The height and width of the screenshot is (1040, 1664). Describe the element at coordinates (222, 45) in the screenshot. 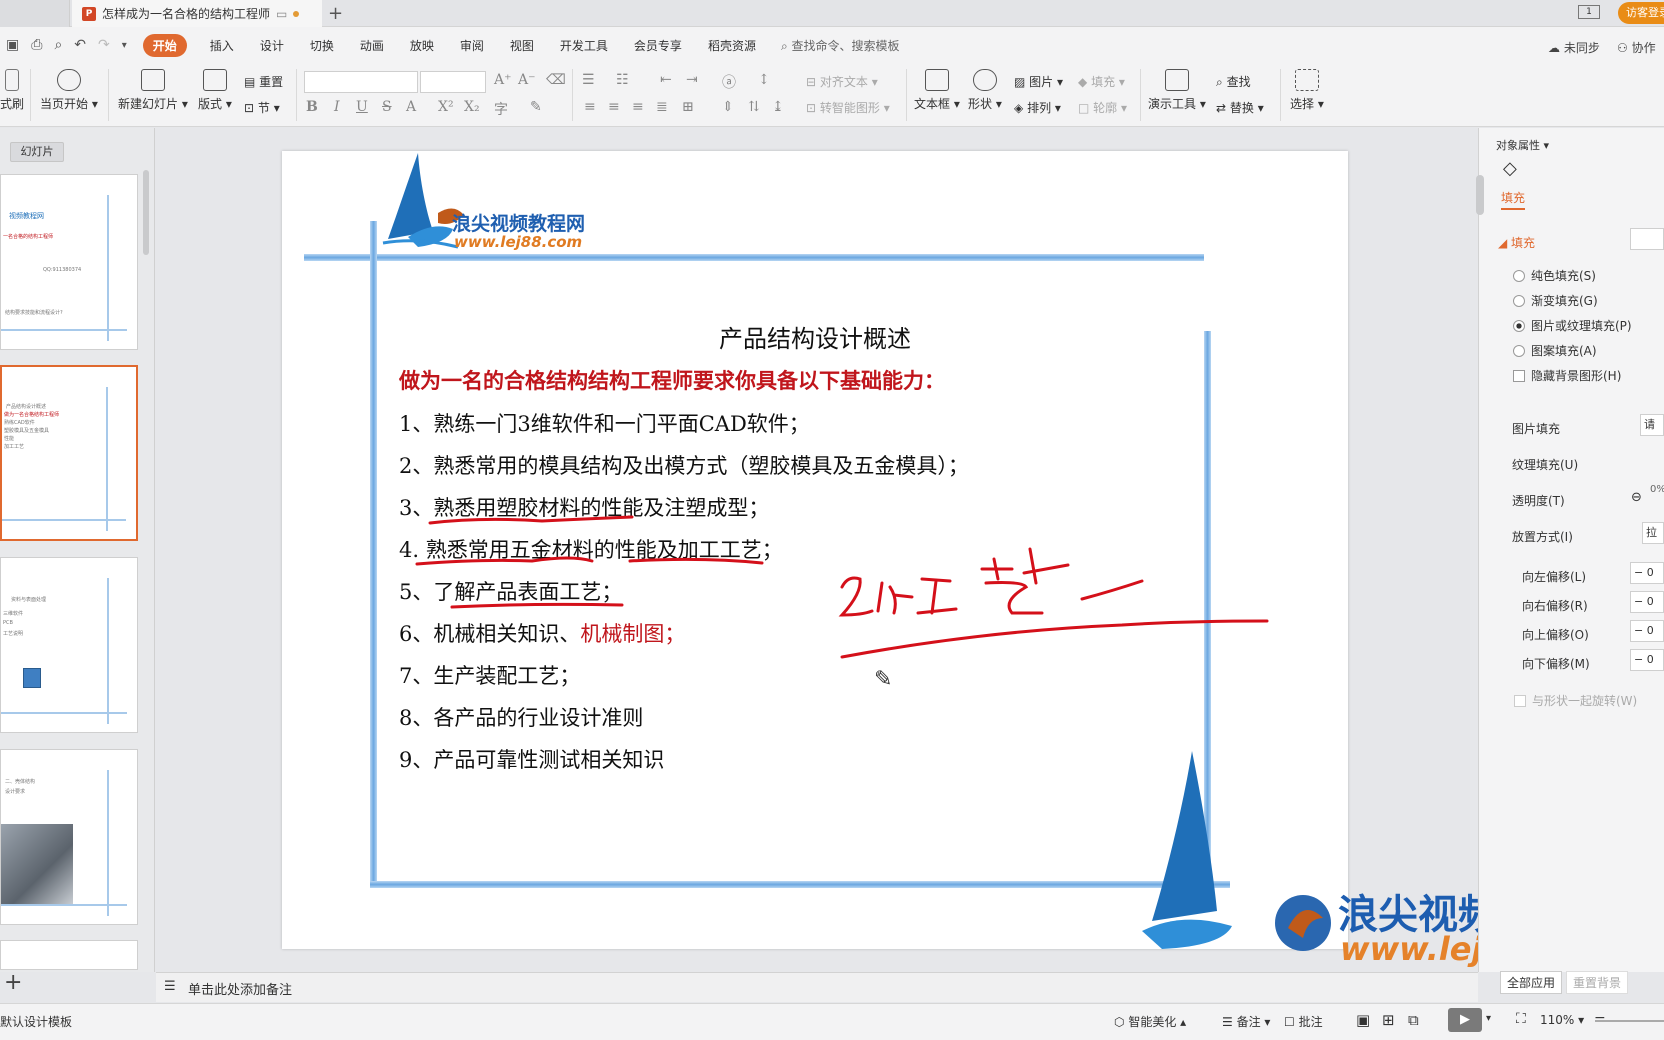

I see `menu-insert: 插入` at that location.